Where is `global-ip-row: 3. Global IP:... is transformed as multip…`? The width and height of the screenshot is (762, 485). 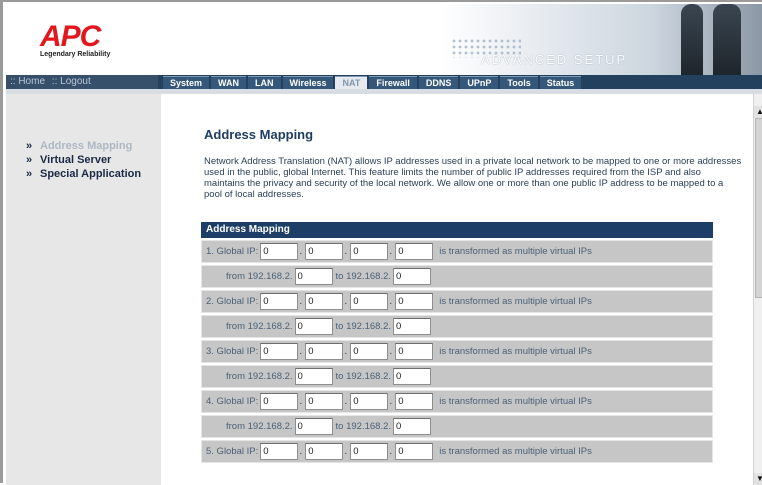
global-ip-row: 3. Global IP:... is transformed as multip… is located at coordinates (457, 351).